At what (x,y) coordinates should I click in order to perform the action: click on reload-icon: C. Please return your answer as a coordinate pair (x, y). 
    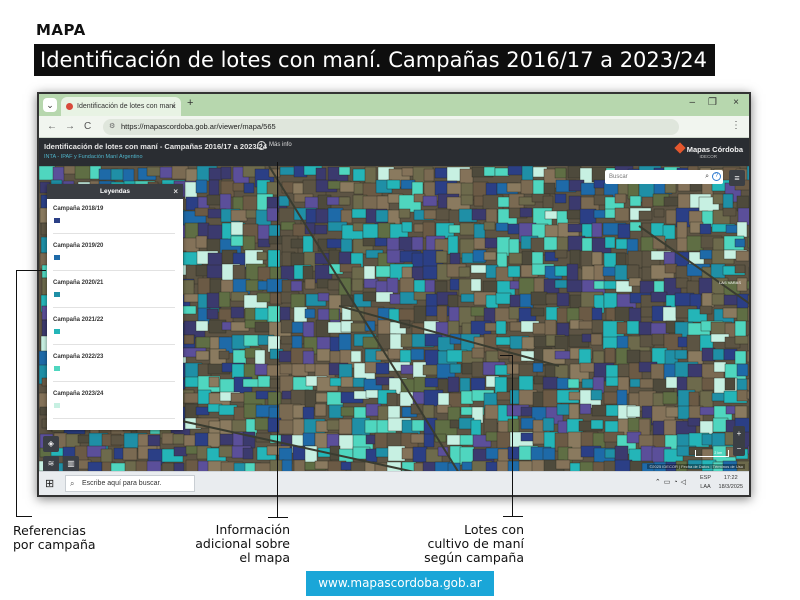
    Looking at the image, I should click on (87, 126).